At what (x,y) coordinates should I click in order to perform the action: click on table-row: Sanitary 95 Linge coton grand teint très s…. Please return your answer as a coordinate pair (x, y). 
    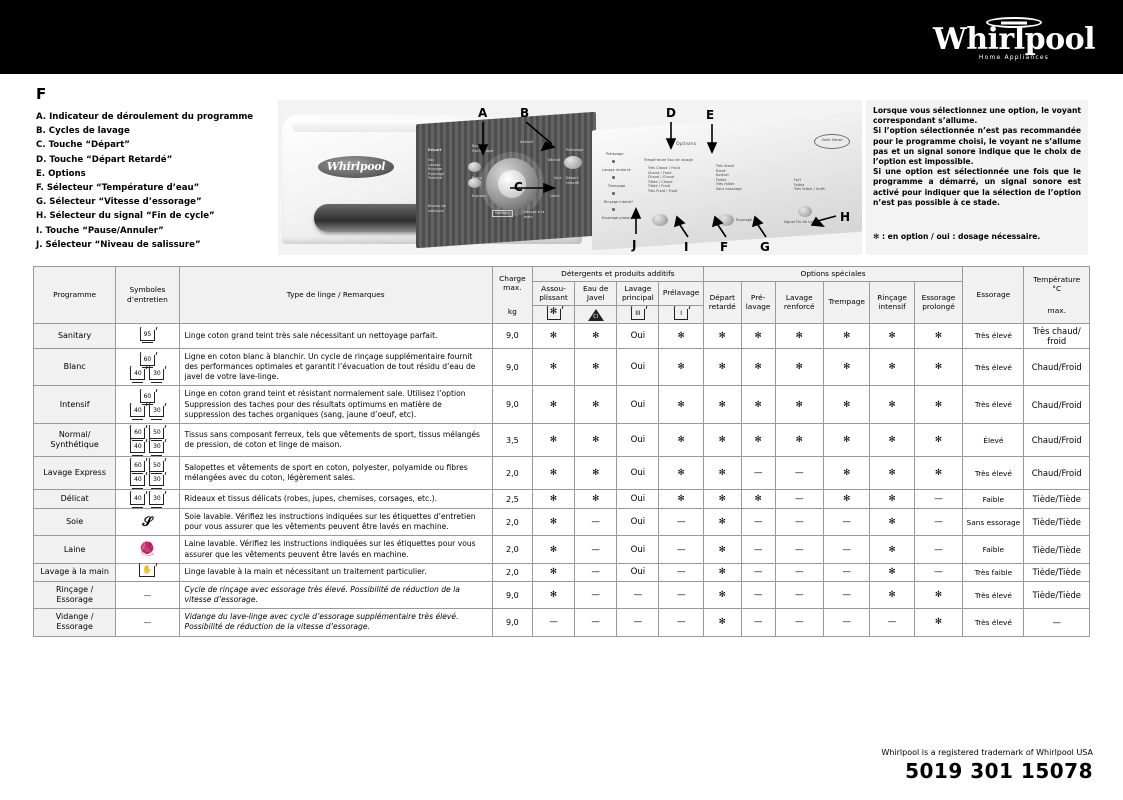
    Looking at the image, I should click on (561, 335).